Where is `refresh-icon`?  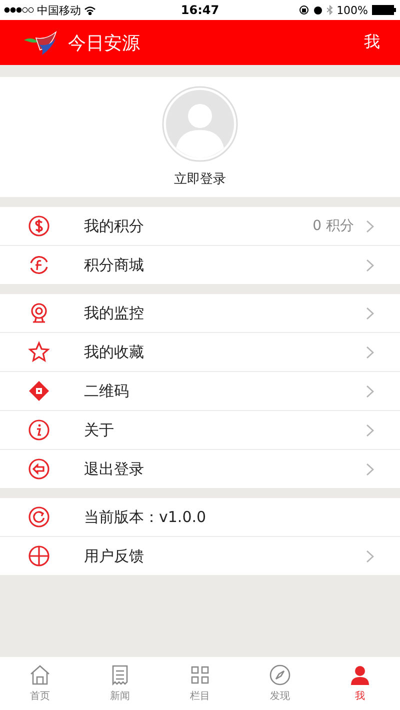
refresh-icon is located at coordinates (39, 517).